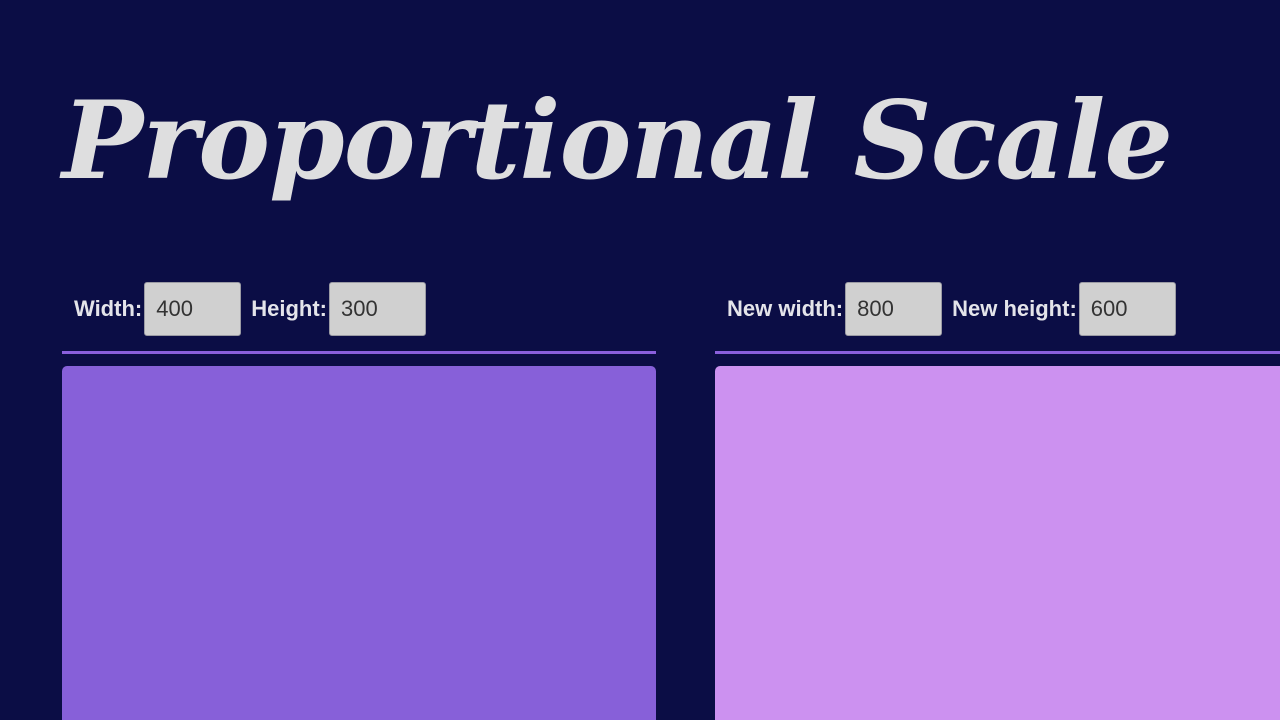 The width and height of the screenshot is (1280, 720). Describe the element at coordinates (108, 308) in the screenshot. I see `width-label: Width:` at that location.